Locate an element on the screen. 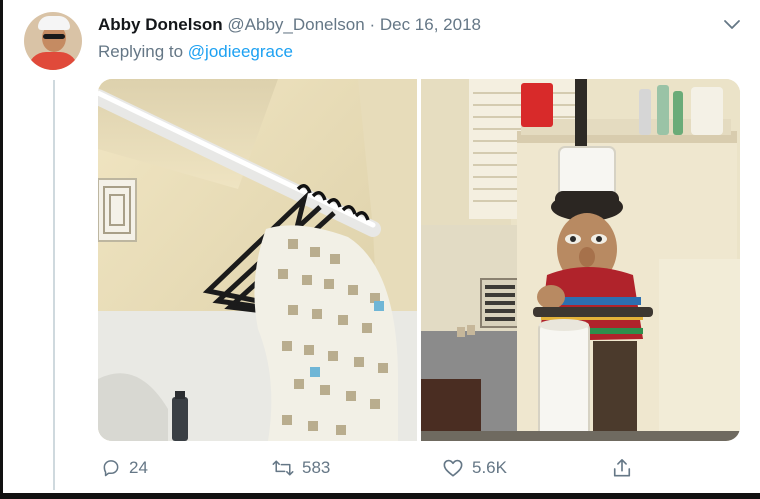  retweet-button: 583 is located at coordinates (301, 468).